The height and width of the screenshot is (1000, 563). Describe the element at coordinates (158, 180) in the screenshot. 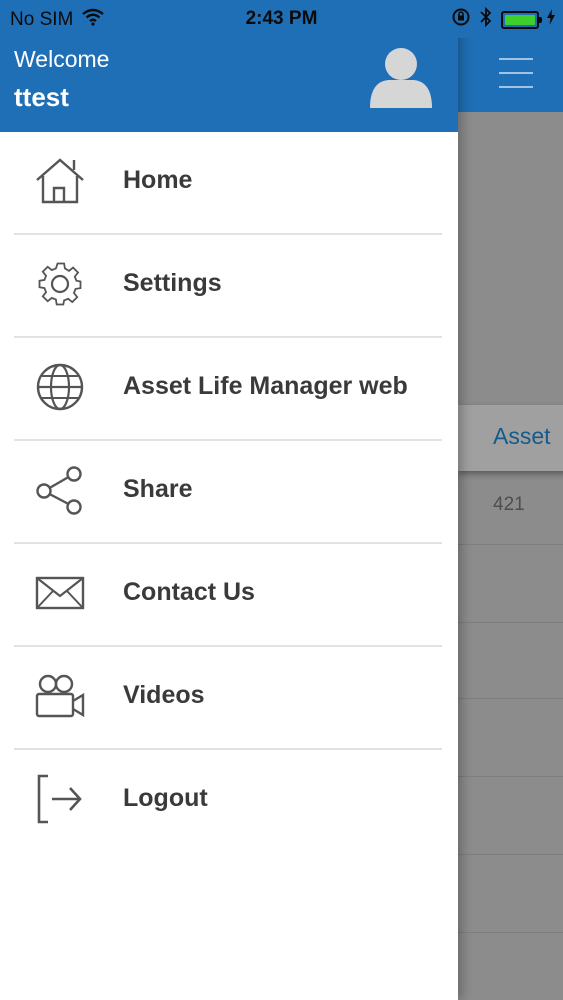

I see `menu-item-label: Home` at that location.